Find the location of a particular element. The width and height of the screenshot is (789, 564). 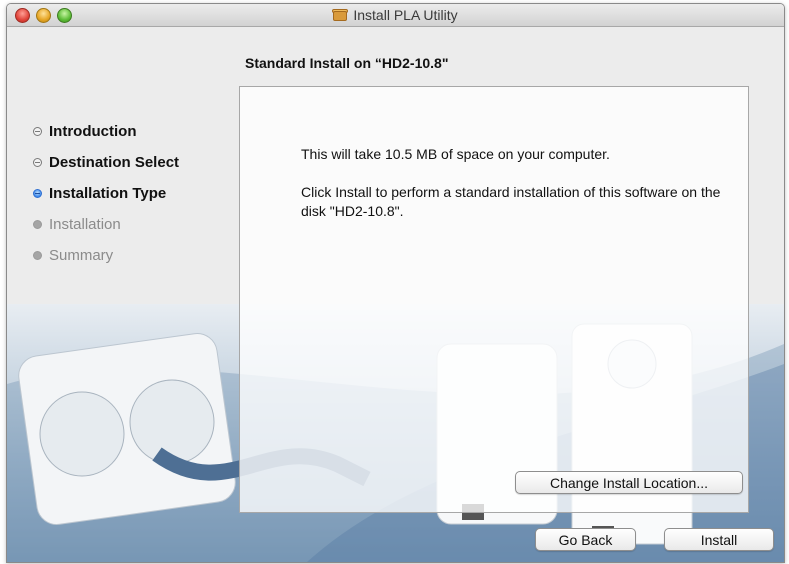

step-label: Installation Type is located at coordinates (108, 193).